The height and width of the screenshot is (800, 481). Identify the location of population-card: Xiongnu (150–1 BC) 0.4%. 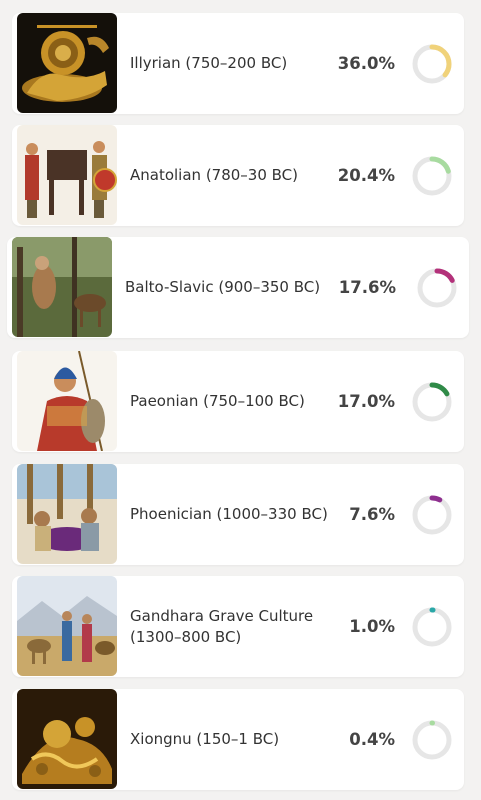
(238, 739).